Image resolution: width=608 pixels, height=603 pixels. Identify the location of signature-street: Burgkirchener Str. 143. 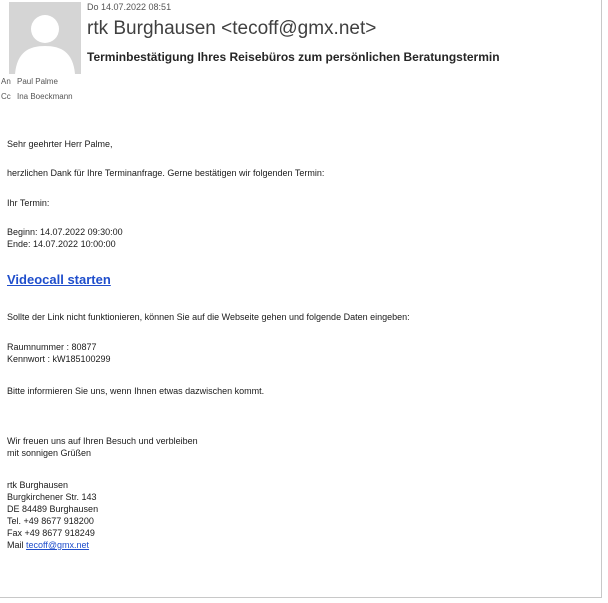
(52, 497).